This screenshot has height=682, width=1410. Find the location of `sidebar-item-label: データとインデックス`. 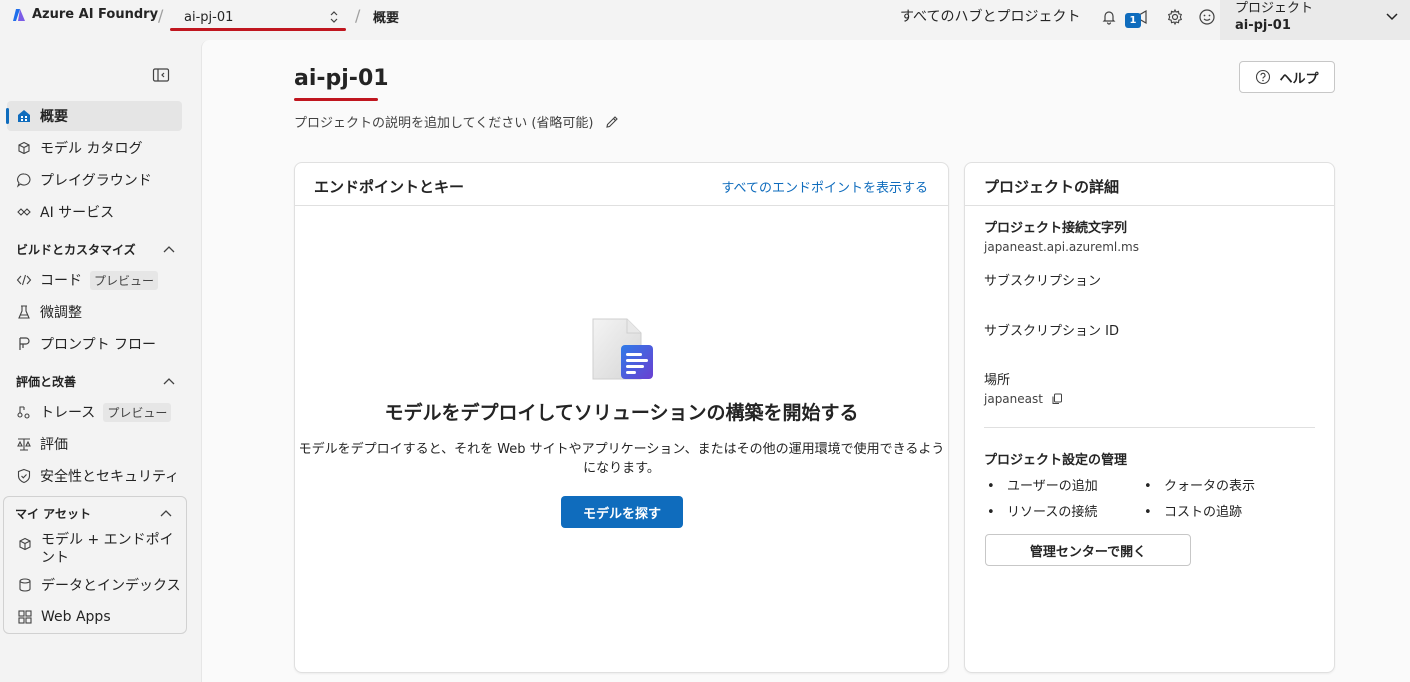

sidebar-item-label: データとインデックス is located at coordinates (111, 586).